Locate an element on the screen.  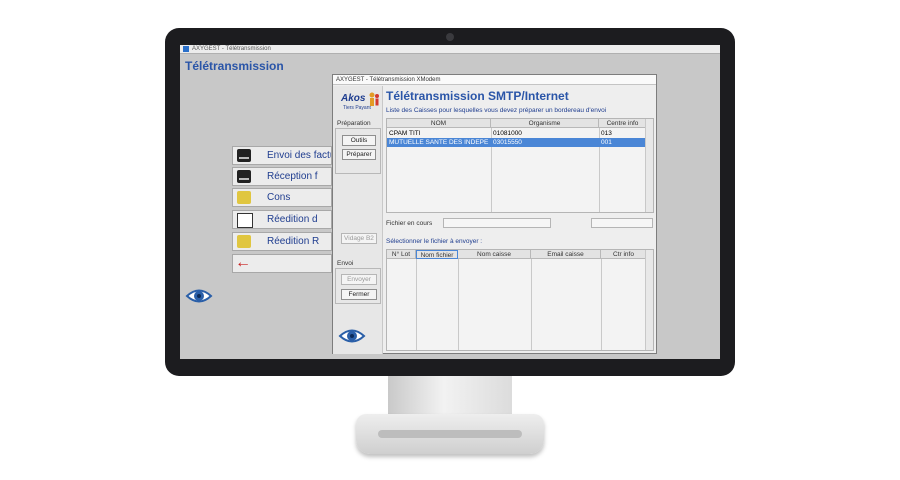
back-arrow-icon: ← is located at coordinates (243, 262).